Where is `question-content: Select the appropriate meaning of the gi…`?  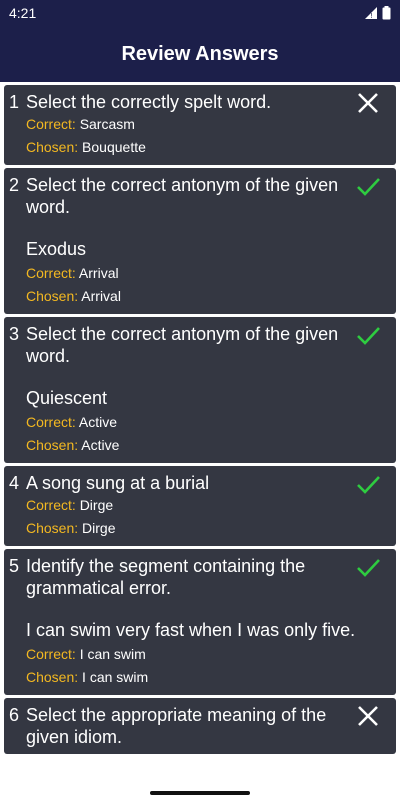
question-content: Select the appropriate meaning of the gi… is located at coordinates (206, 726).